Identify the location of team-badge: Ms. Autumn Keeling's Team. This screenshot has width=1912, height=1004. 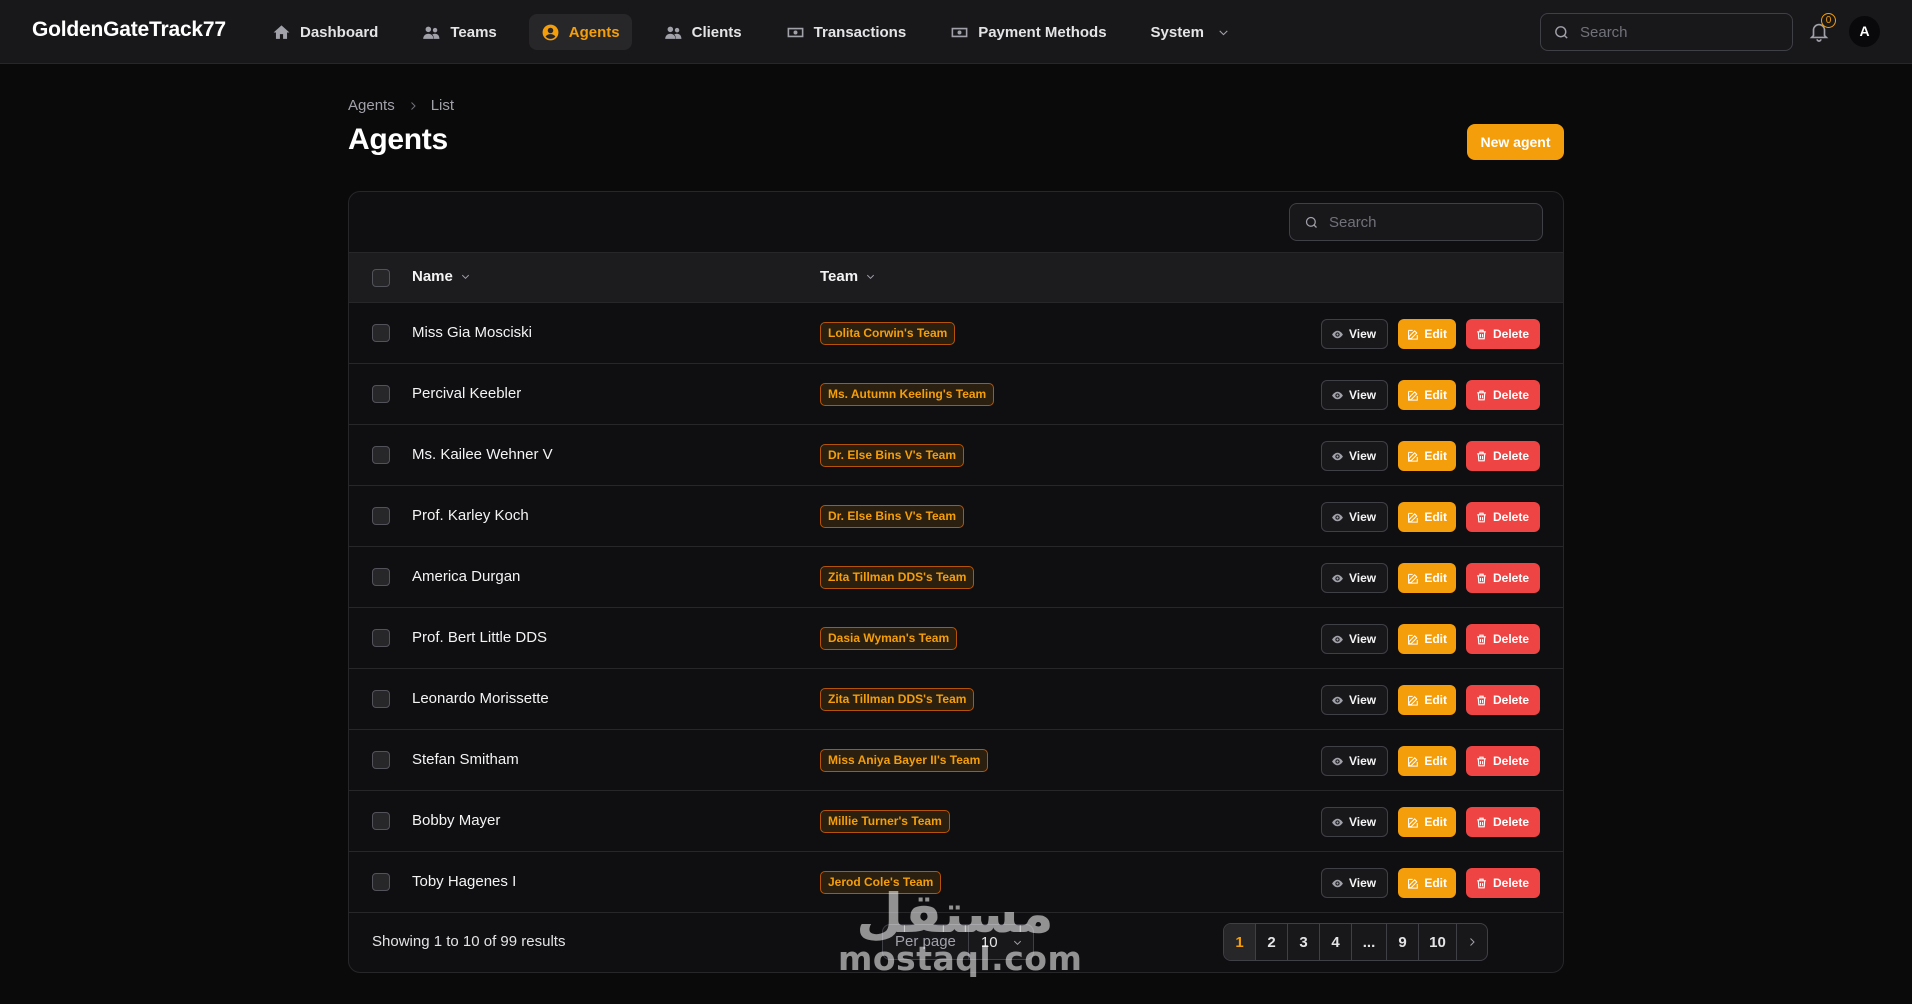
(907, 394).